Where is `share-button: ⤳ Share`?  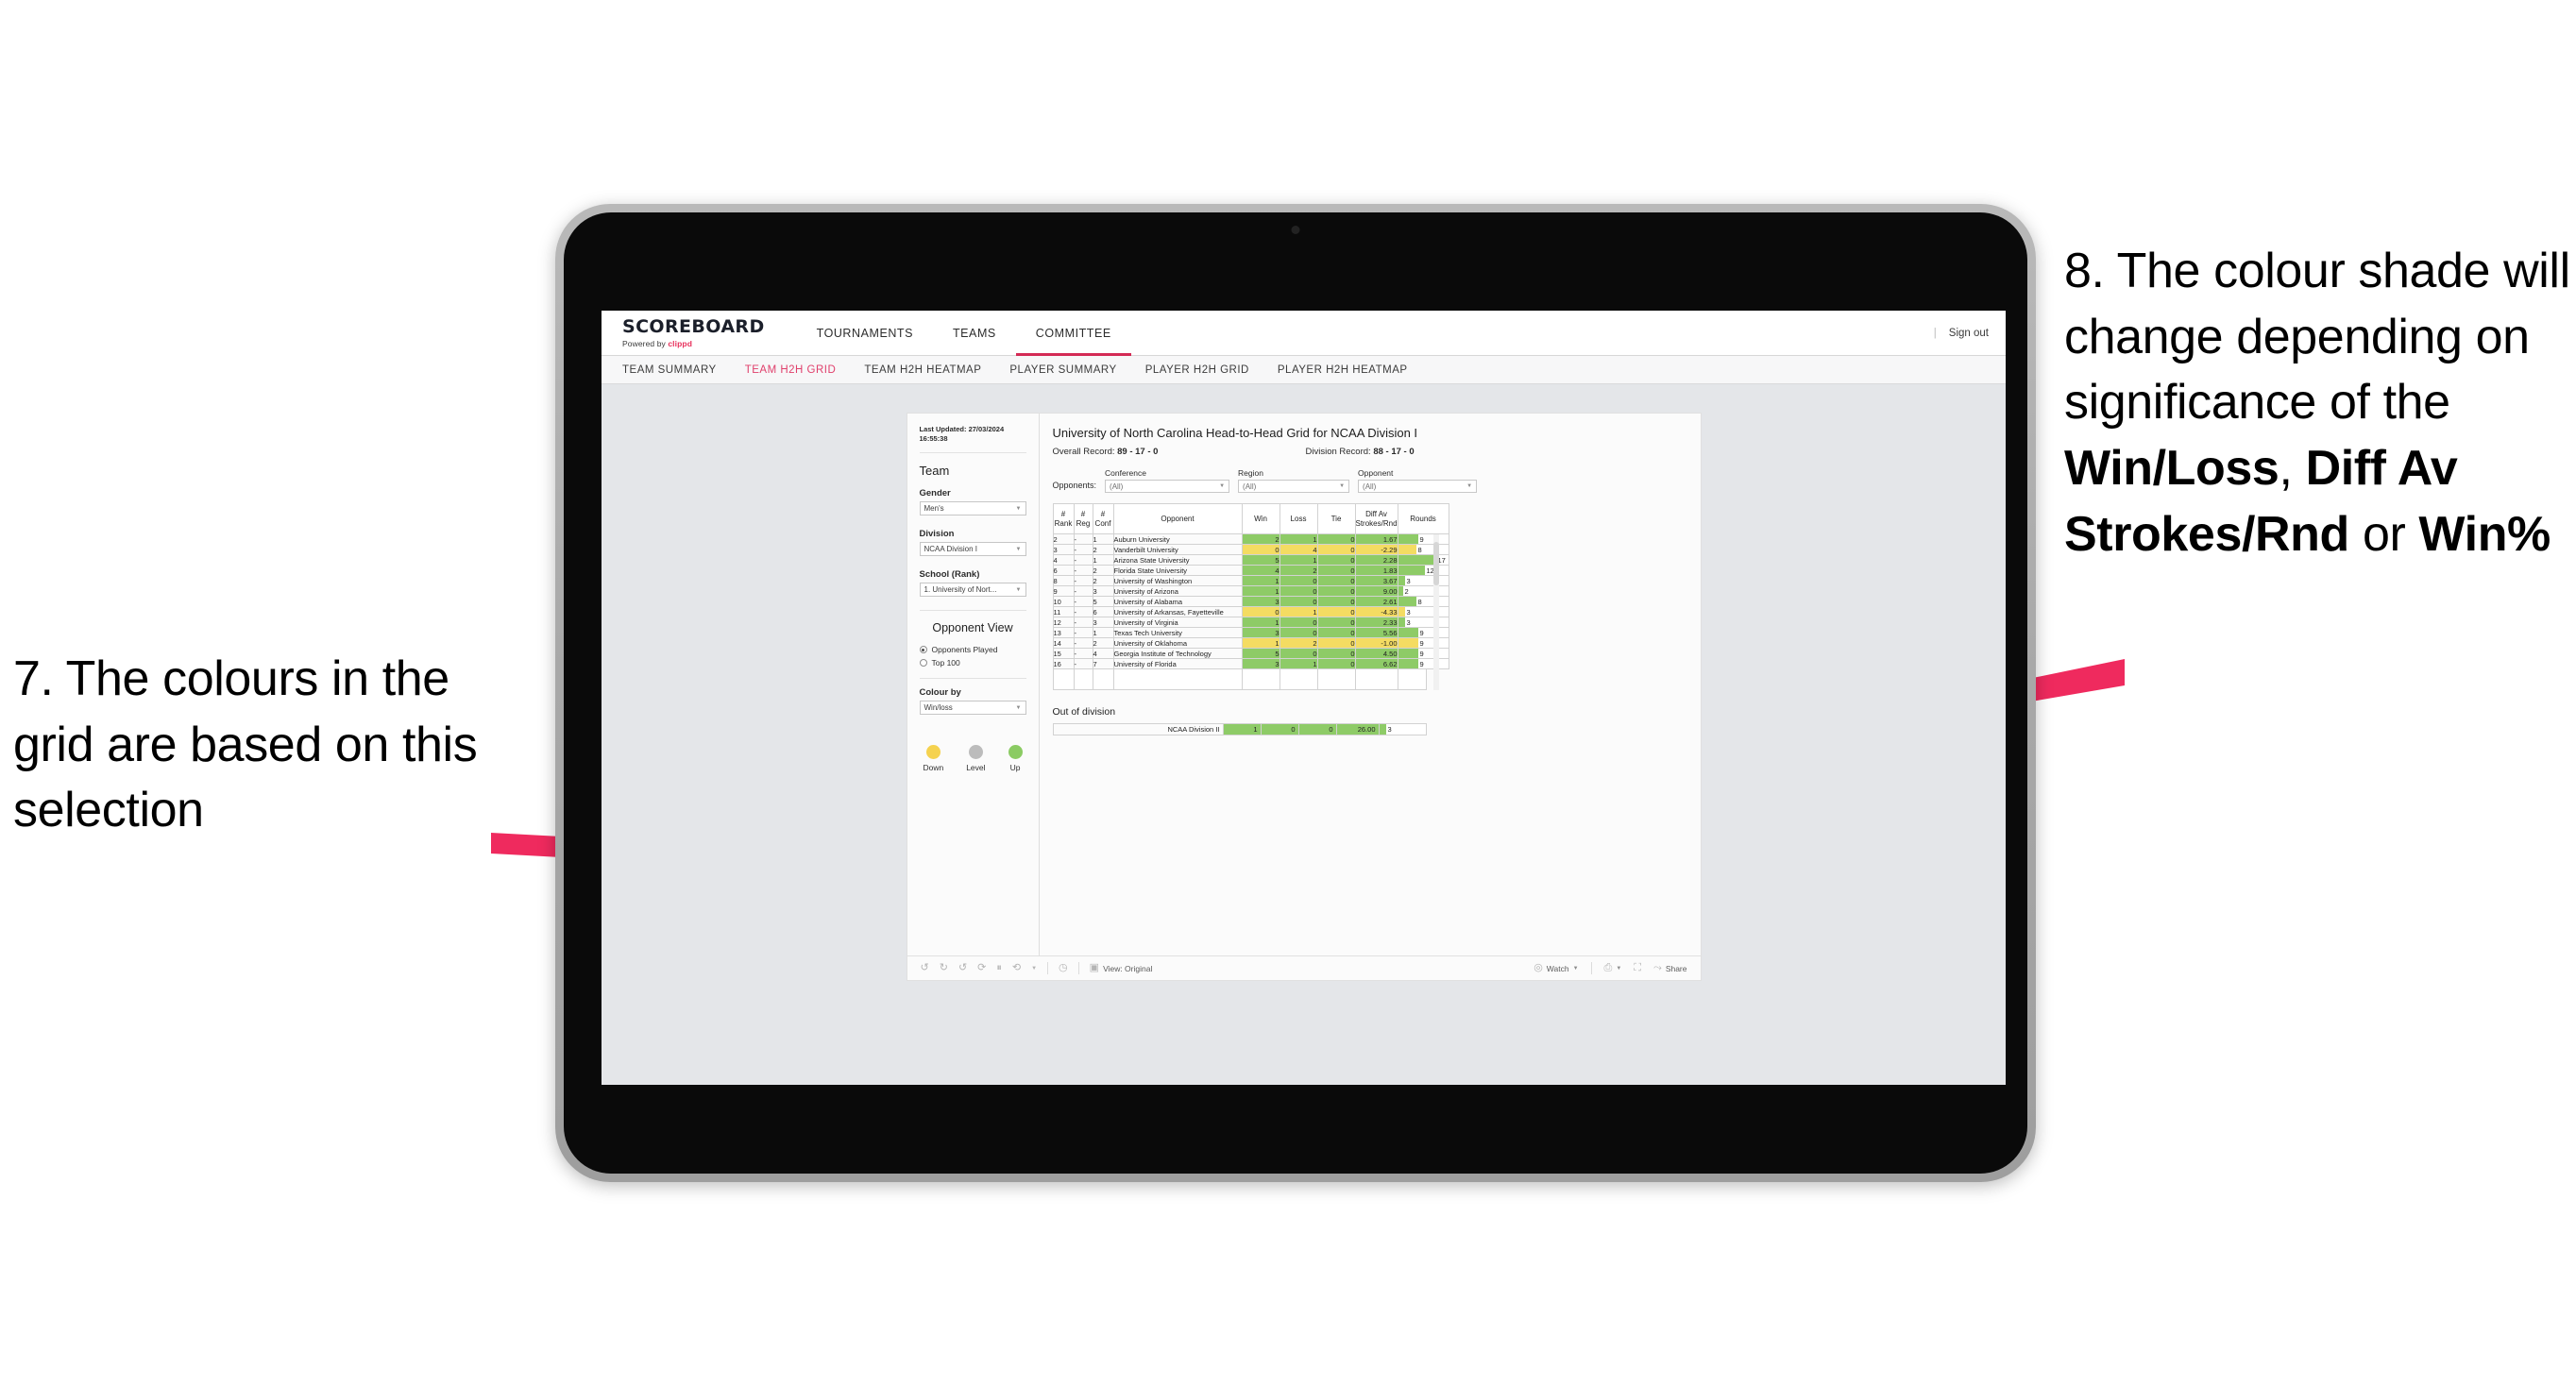 share-button: ⤳ Share is located at coordinates (1670, 968).